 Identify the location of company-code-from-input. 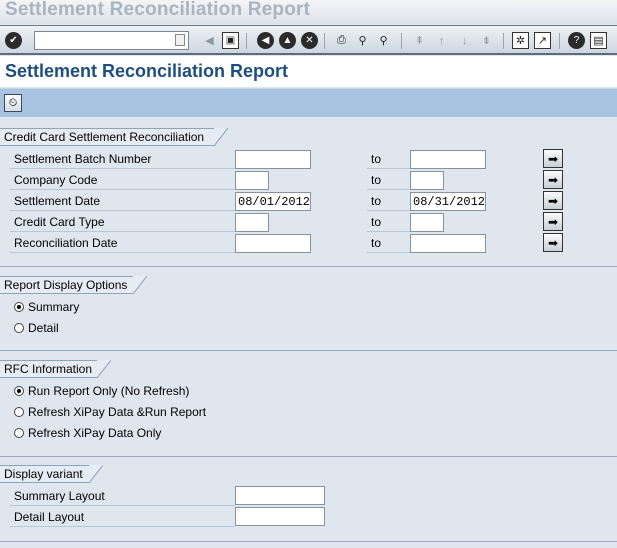
(252, 180).